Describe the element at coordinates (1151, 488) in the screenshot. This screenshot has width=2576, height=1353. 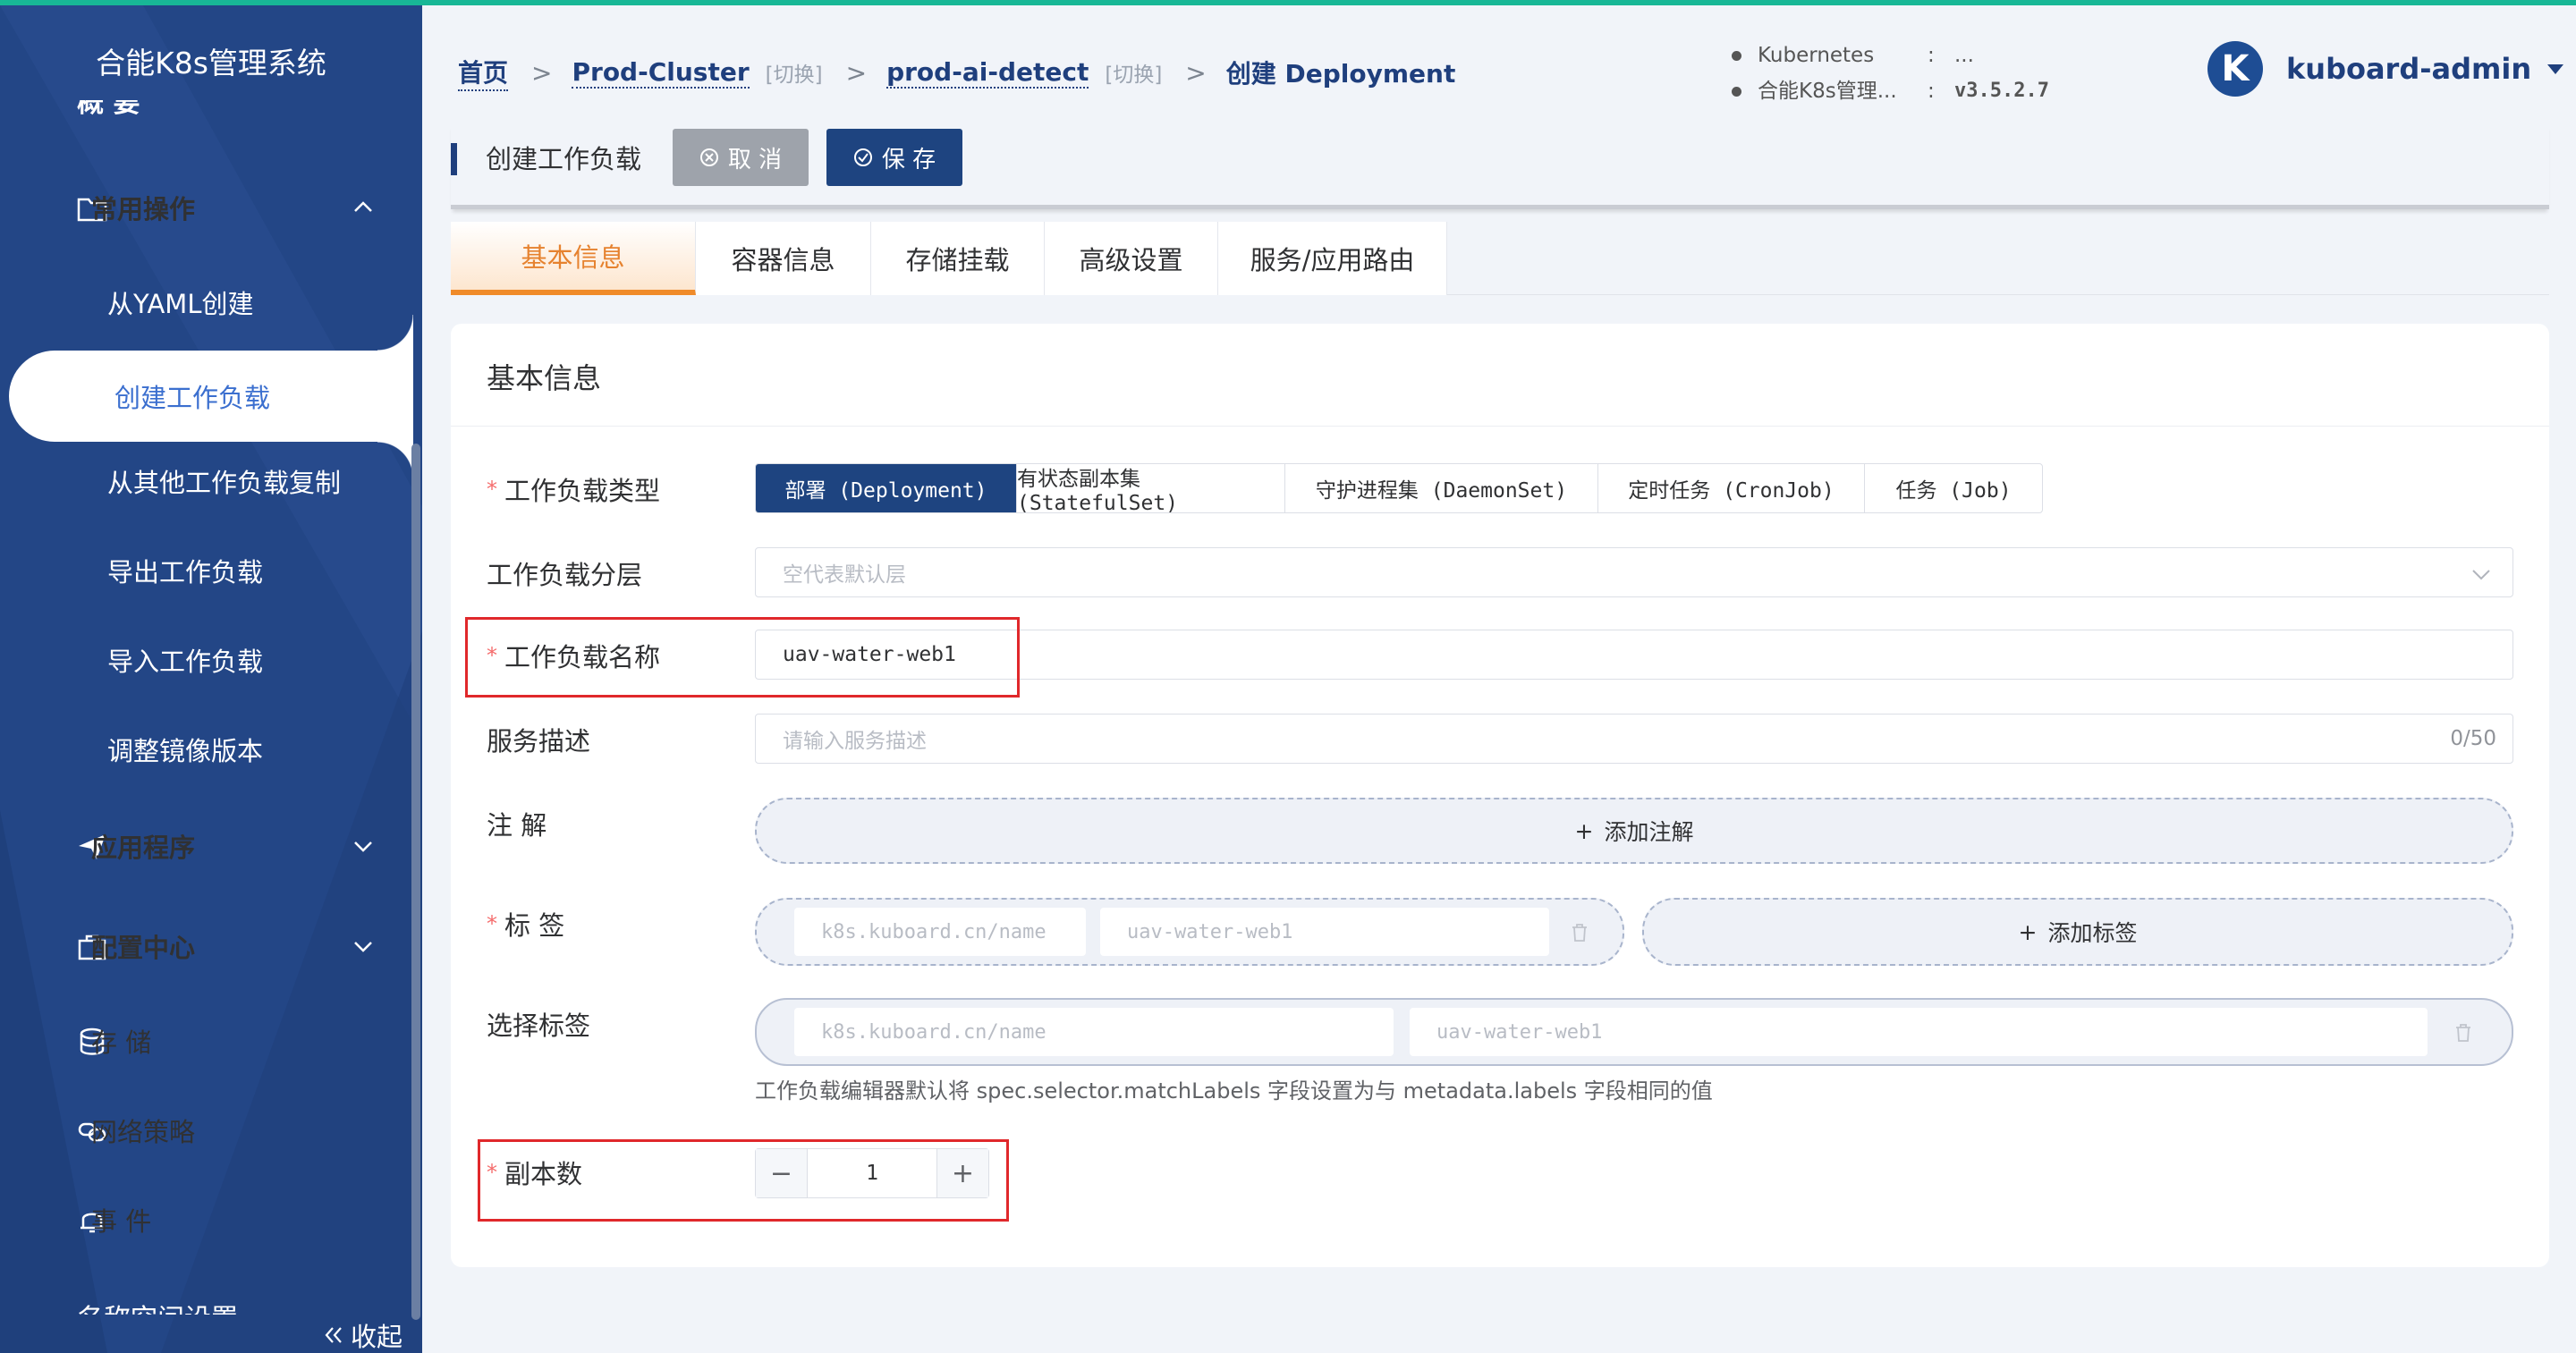
I see `type-statefulset-option: 有状态副本集 (StatefulSet)` at that location.